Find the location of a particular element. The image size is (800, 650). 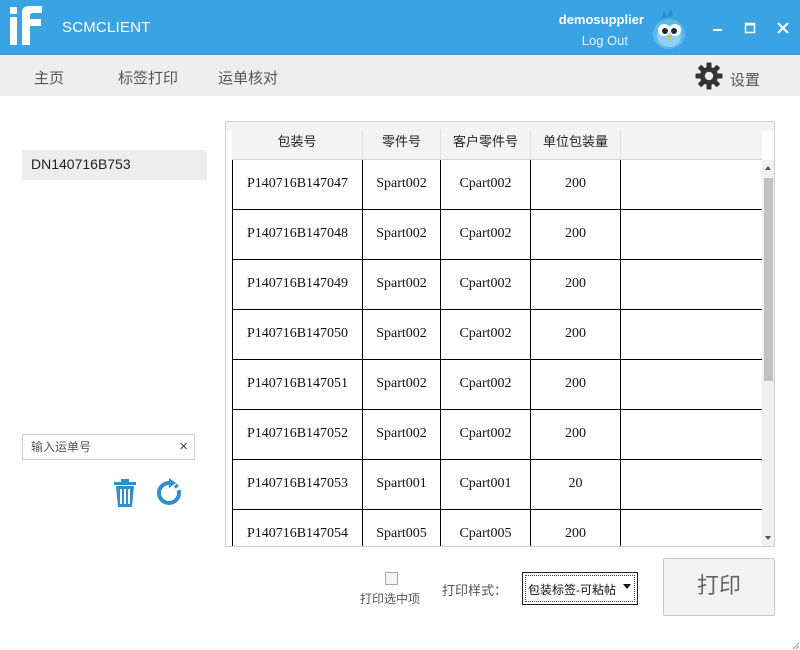

bird-avatar-icon is located at coordinates (669, 29).